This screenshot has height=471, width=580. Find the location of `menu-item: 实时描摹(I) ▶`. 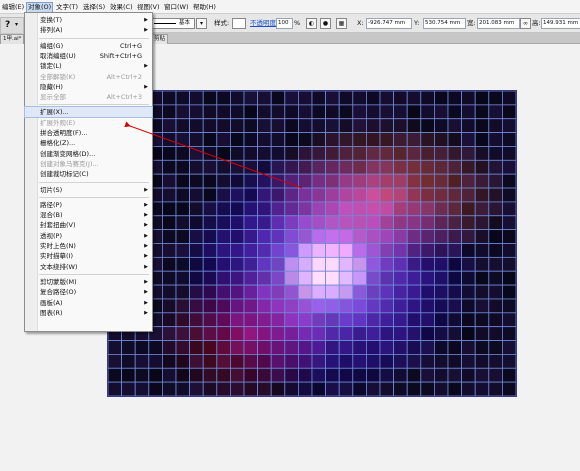

menu-item: 实时描摹(I) ▶ is located at coordinates (88, 256).